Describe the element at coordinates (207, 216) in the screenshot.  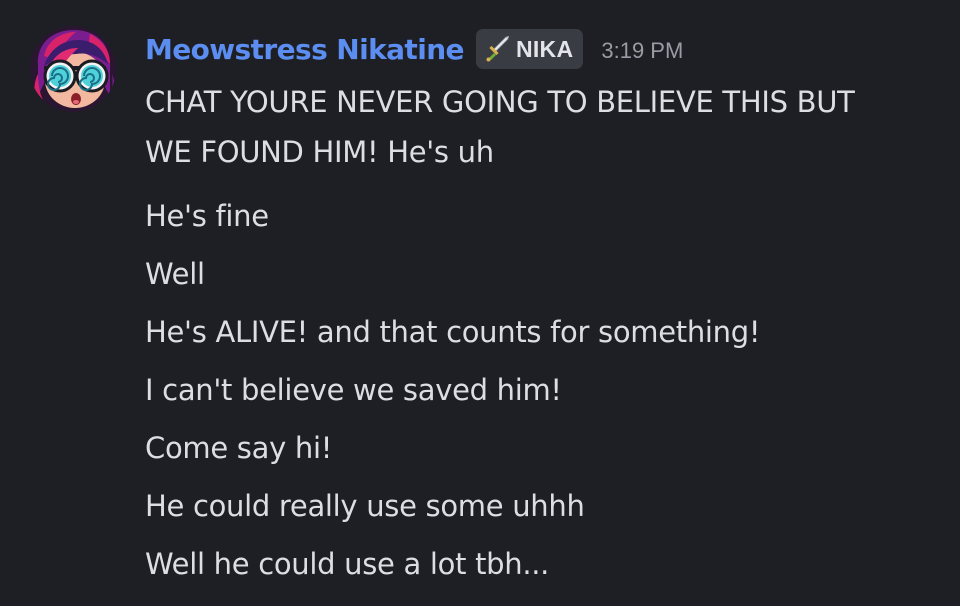
I see `message-line: He's fine` at that location.